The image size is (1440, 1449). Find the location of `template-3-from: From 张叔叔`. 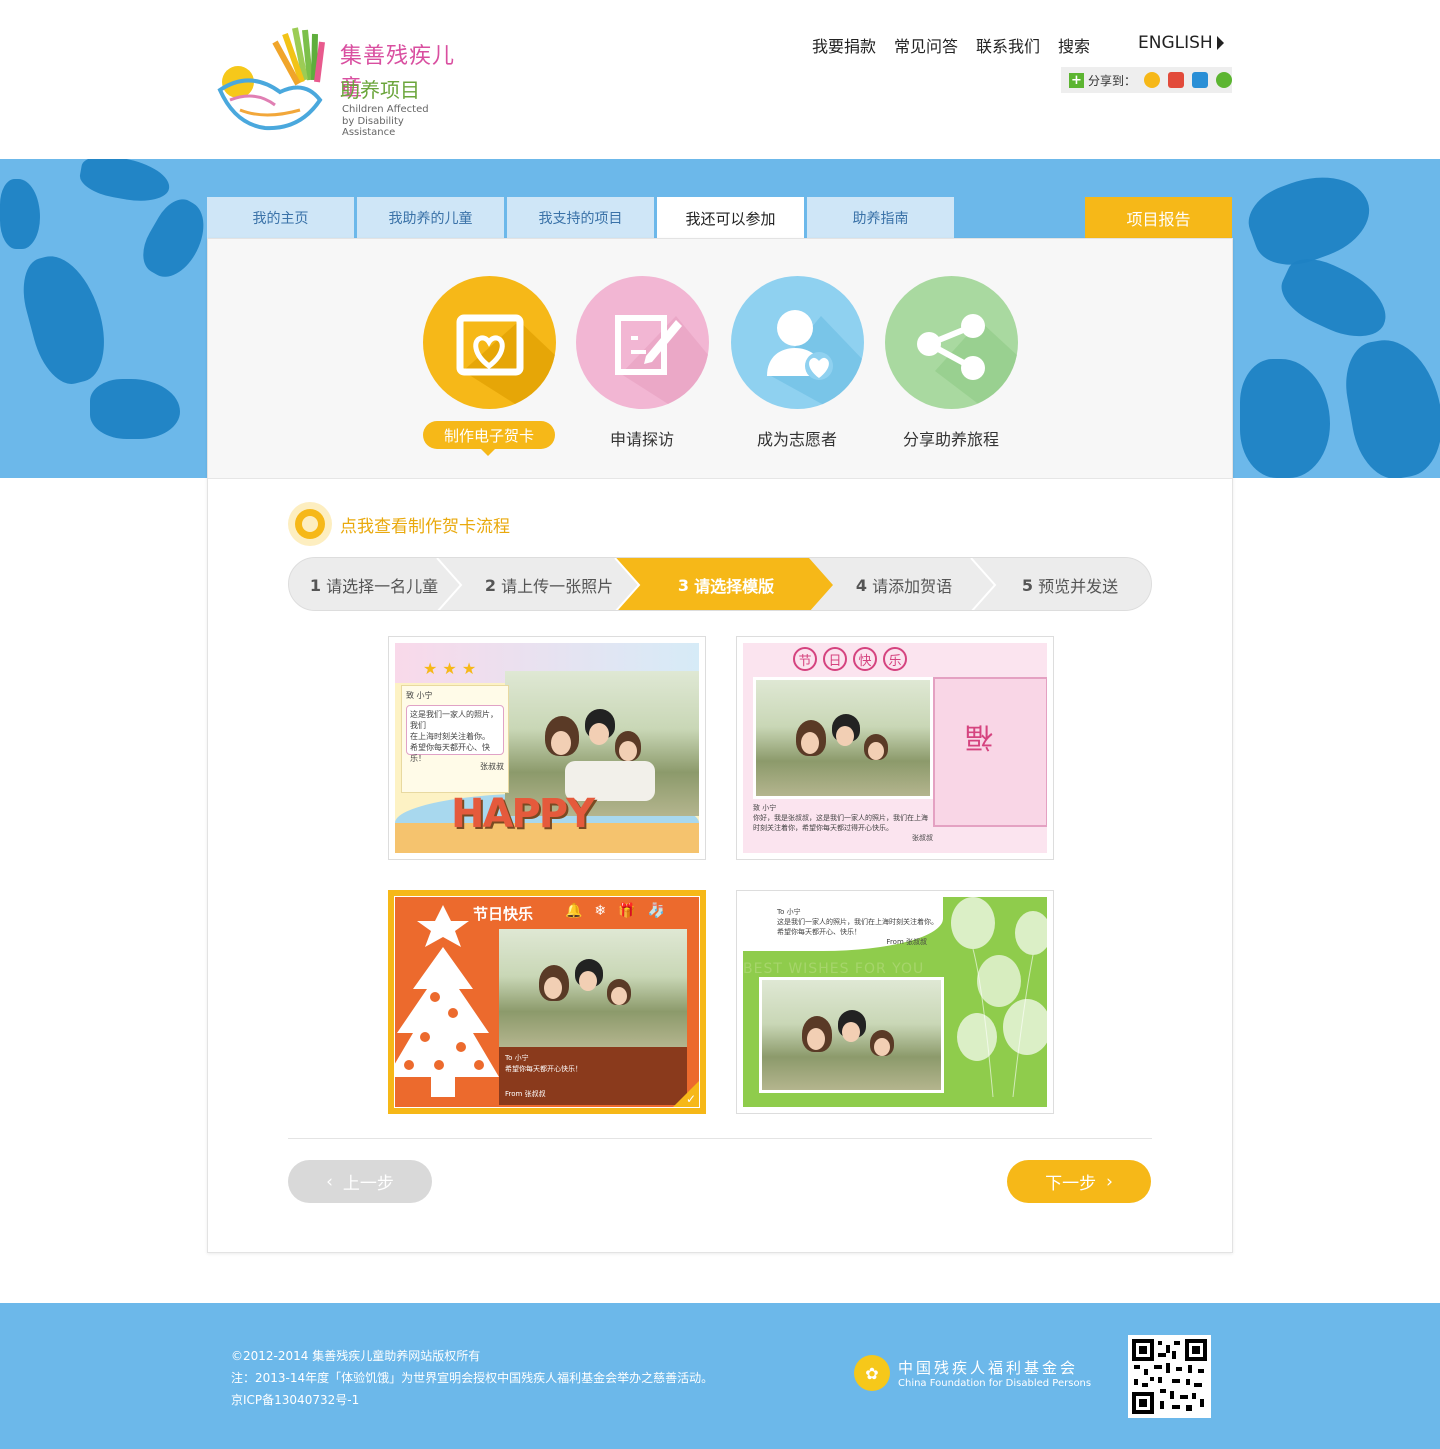

template-3-from: From 张叔叔 is located at coordinates (525, 1094).